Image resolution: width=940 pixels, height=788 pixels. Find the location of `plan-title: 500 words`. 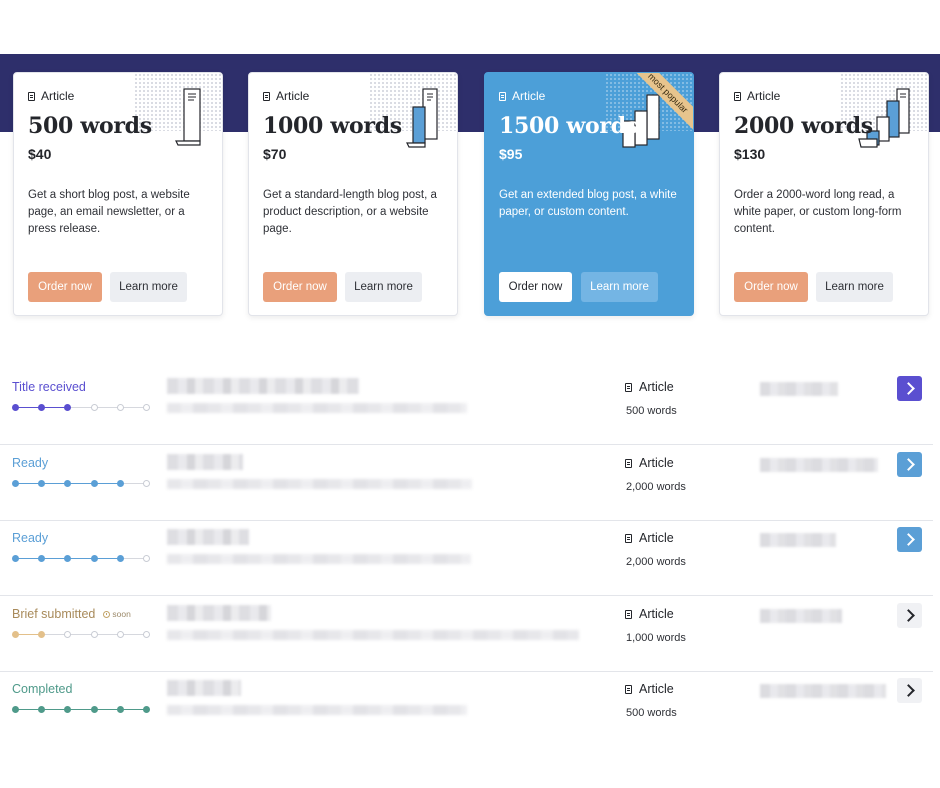

plan-title: 500 words is located at coordinates (90, 126).